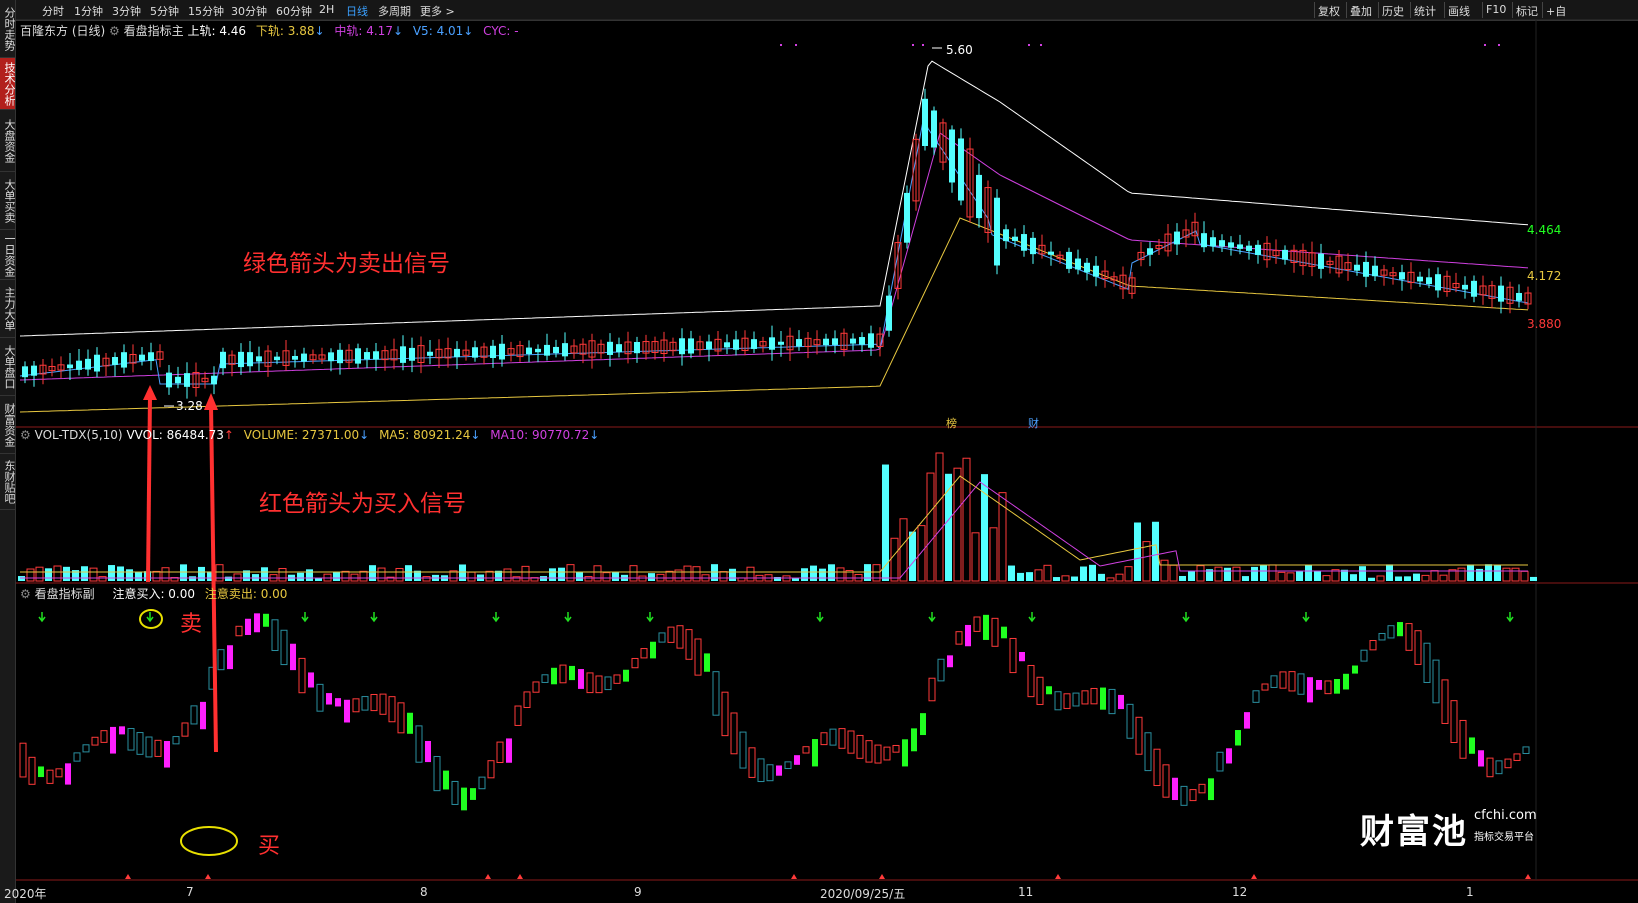 This screenshot has height=903, width=1638. What do you see at coordinates (25, 594) in the screenshot?
I see `sub-settings-icon: ⚙` at bounding box center [25, 594].